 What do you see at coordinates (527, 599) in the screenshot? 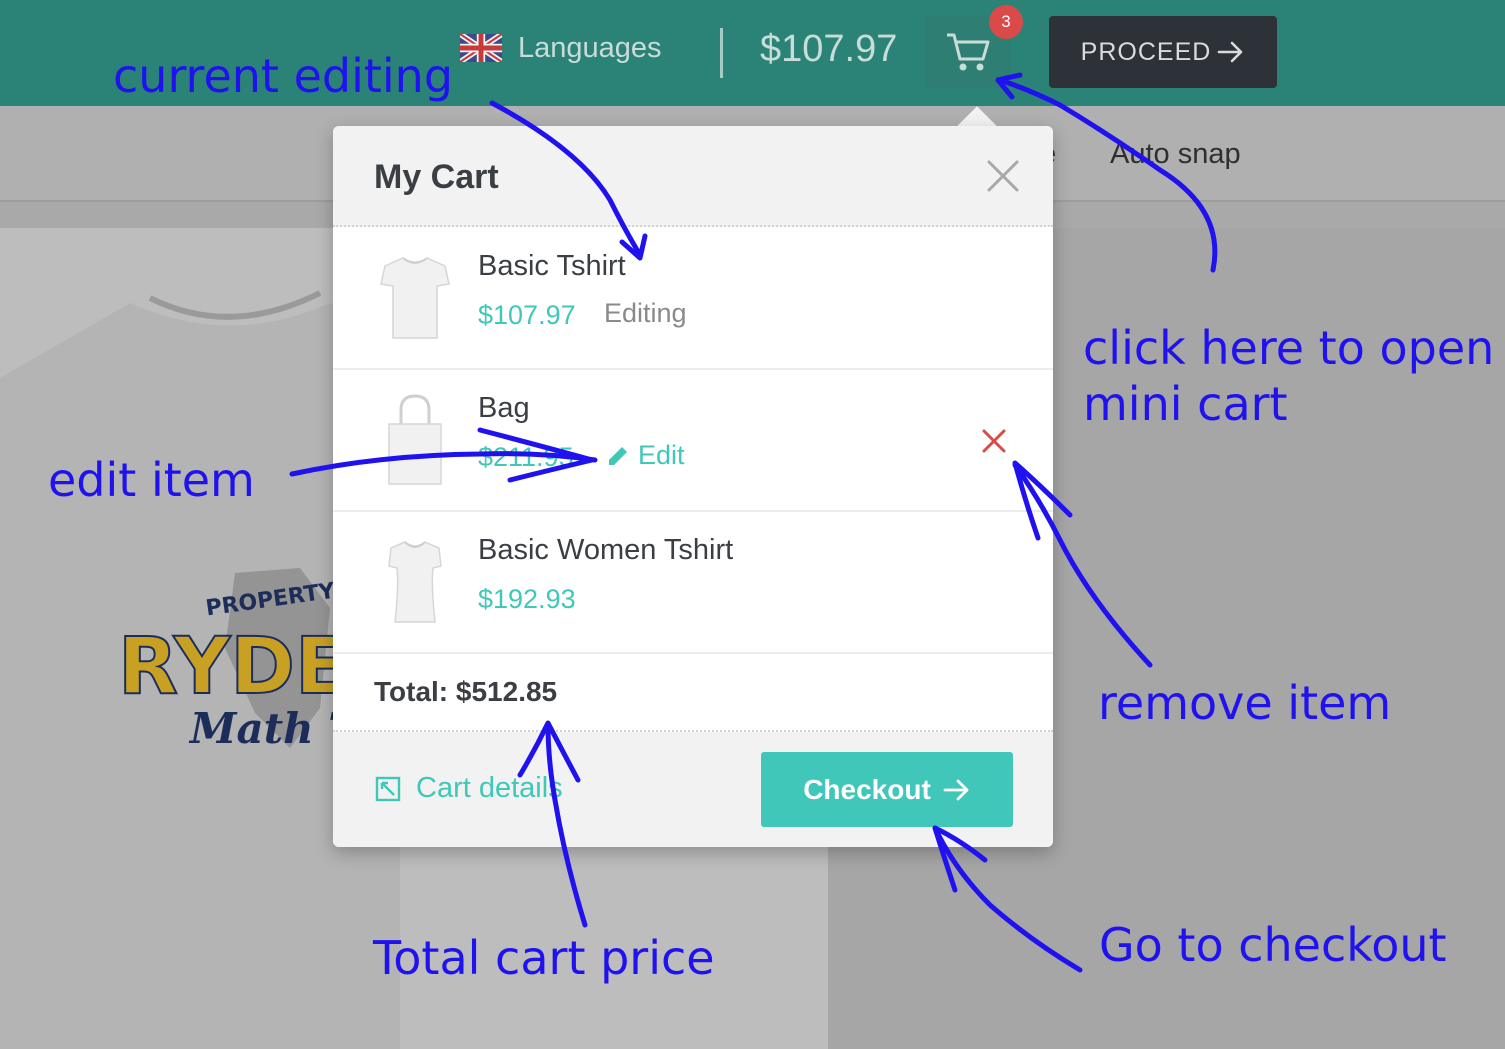
I see `cart-item-price: $192.93` at bounding box center [527, 599].